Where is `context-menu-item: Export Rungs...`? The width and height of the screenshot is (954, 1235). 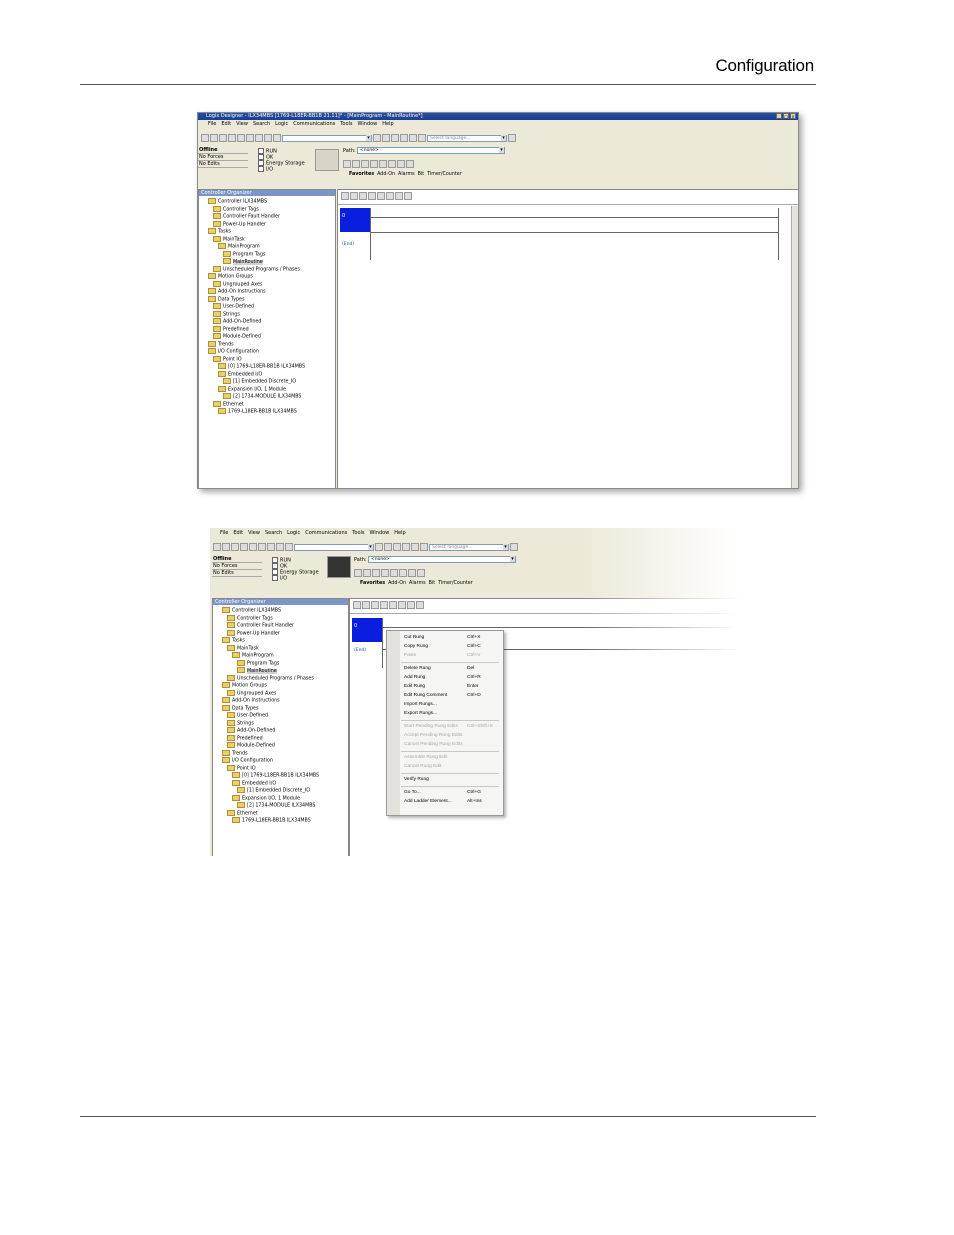
context-menu-item: Export Rungs... is located at coordinates (445, 714).